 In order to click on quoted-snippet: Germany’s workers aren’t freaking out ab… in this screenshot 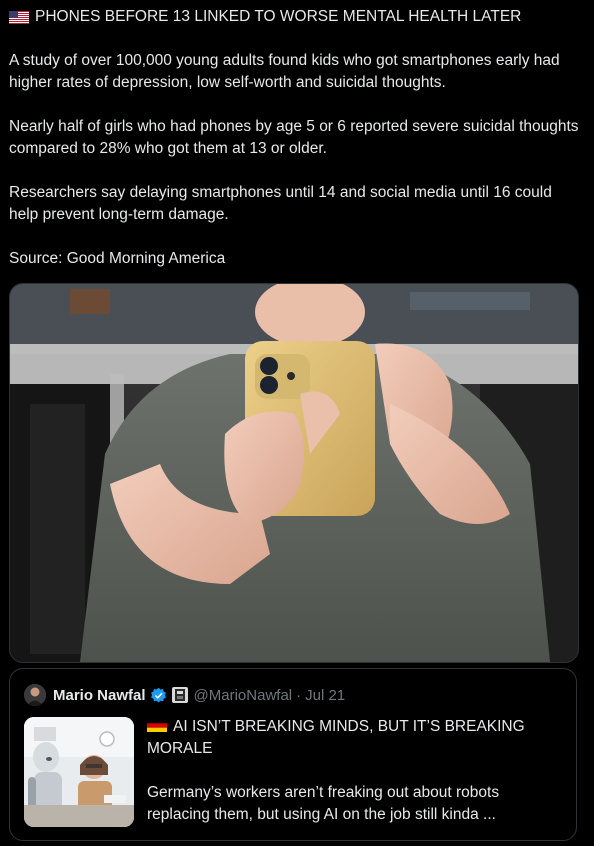, I will do `click(323, 803)`.